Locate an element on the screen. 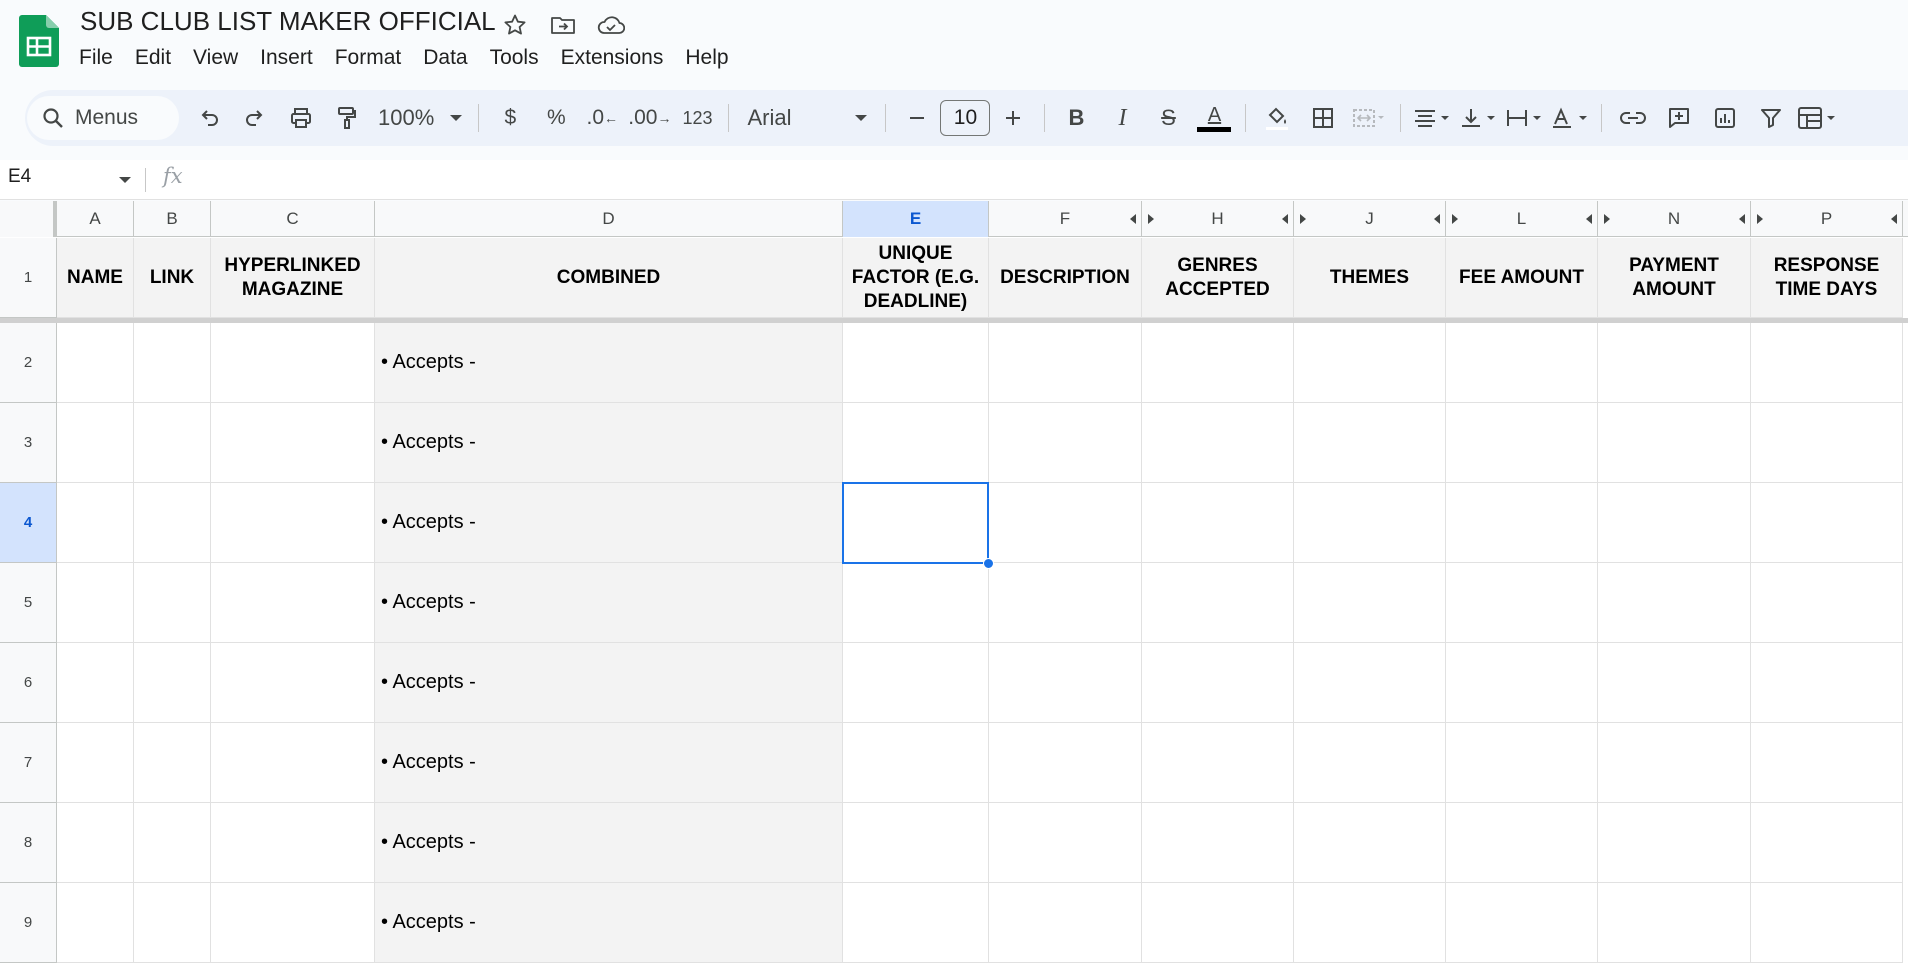  cell-h9 is located at coordinates (1218, 923).